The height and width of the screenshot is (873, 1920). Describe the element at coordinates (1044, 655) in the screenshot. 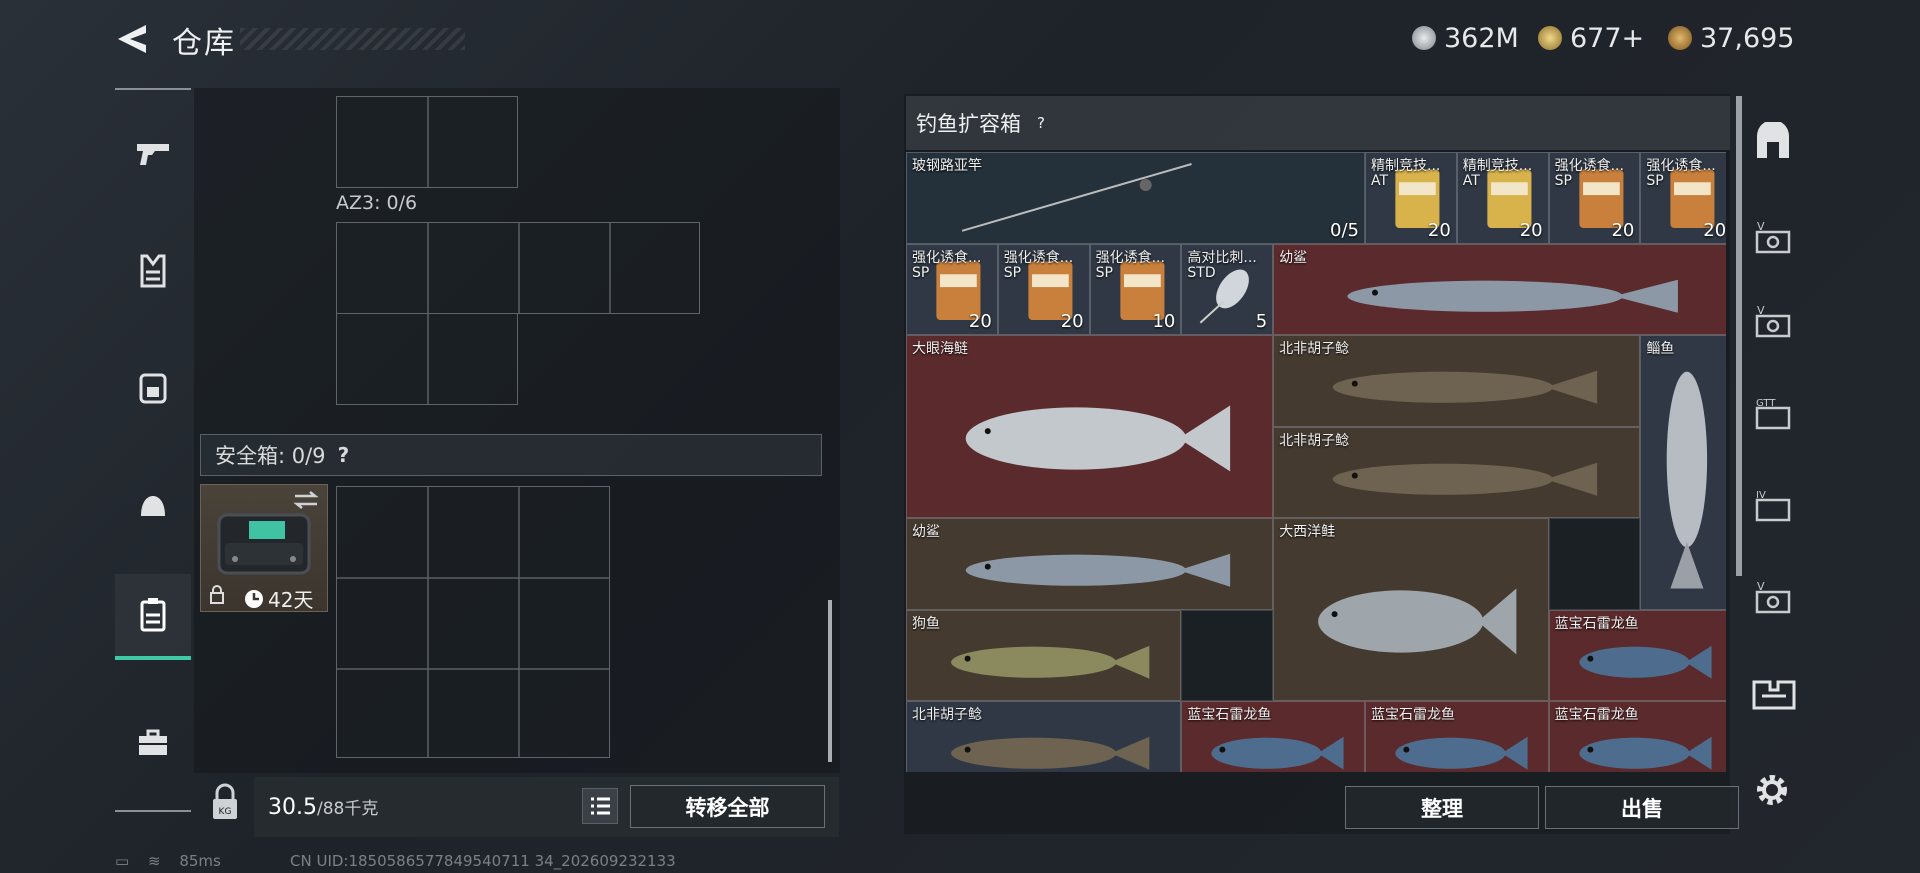

I see `item-pike: 狗鱼` at that location.